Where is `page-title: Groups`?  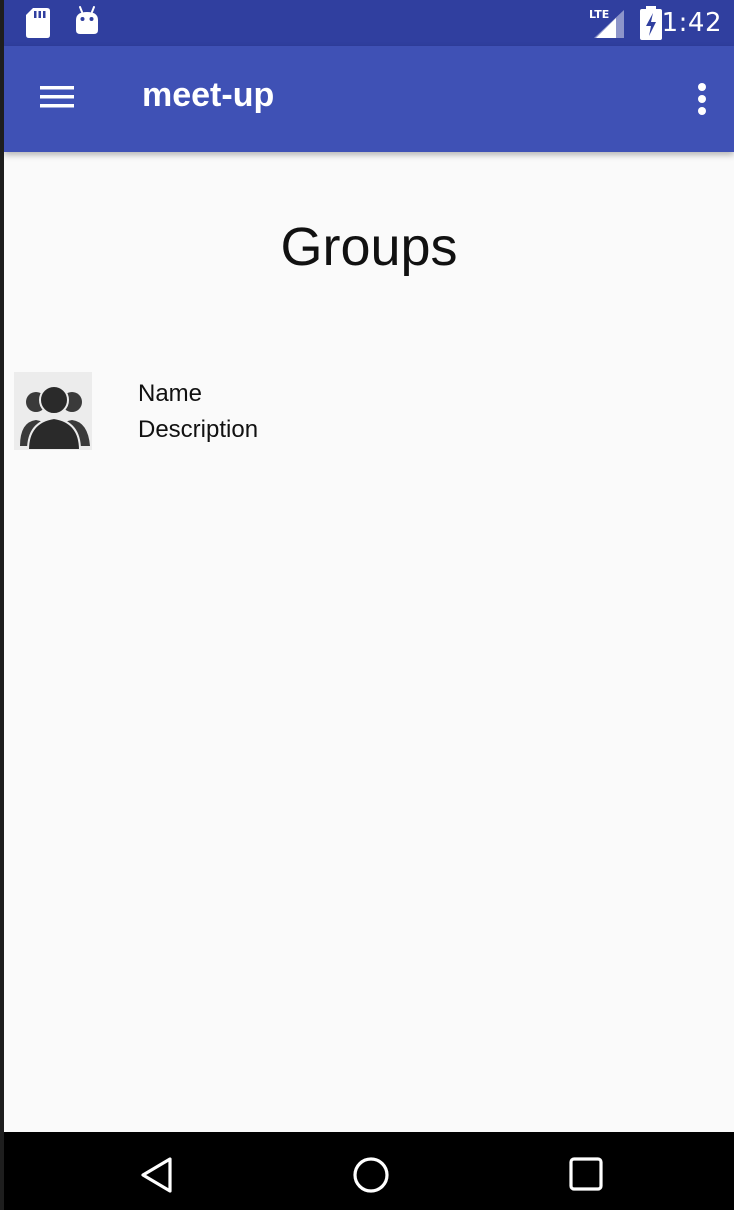 page-title: Groups is located at coordinates (369, 247).